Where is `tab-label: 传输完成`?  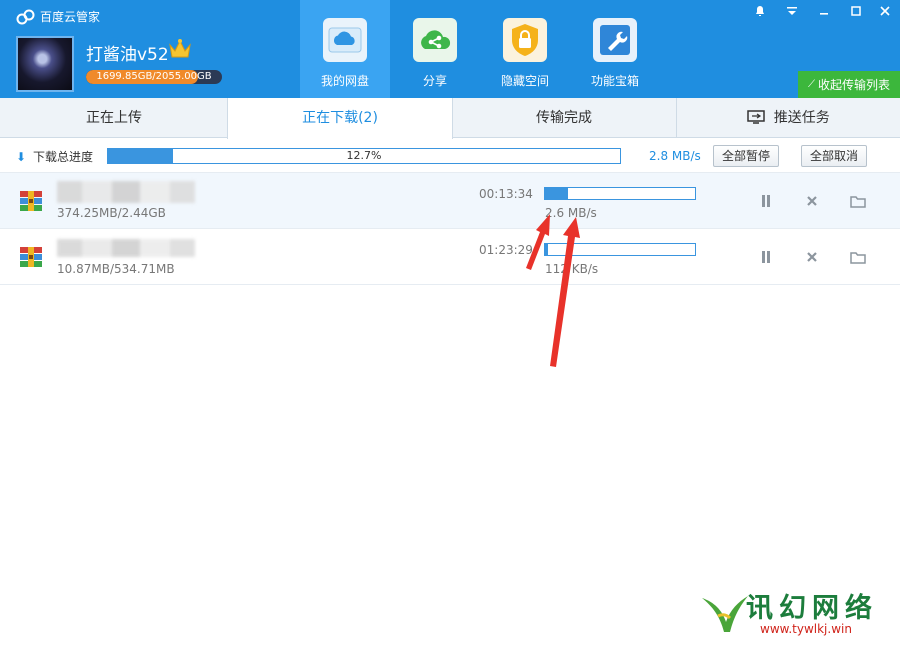 tab-label: 传输完成 is located at coordinates (564, 118).